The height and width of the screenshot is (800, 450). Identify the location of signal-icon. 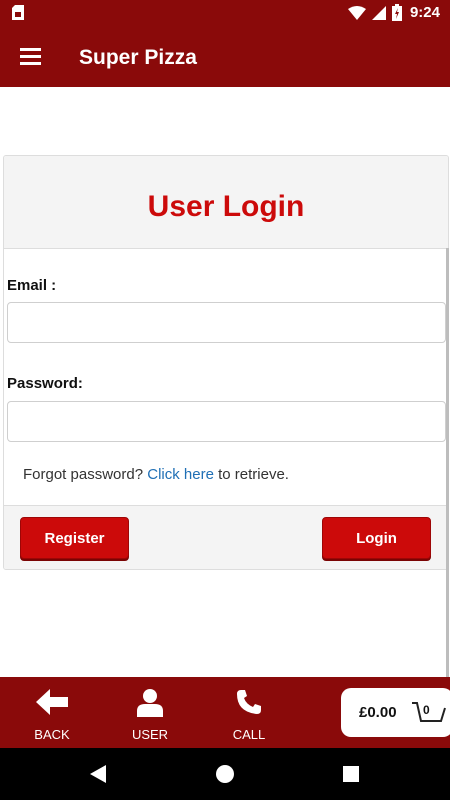
(378, 12).